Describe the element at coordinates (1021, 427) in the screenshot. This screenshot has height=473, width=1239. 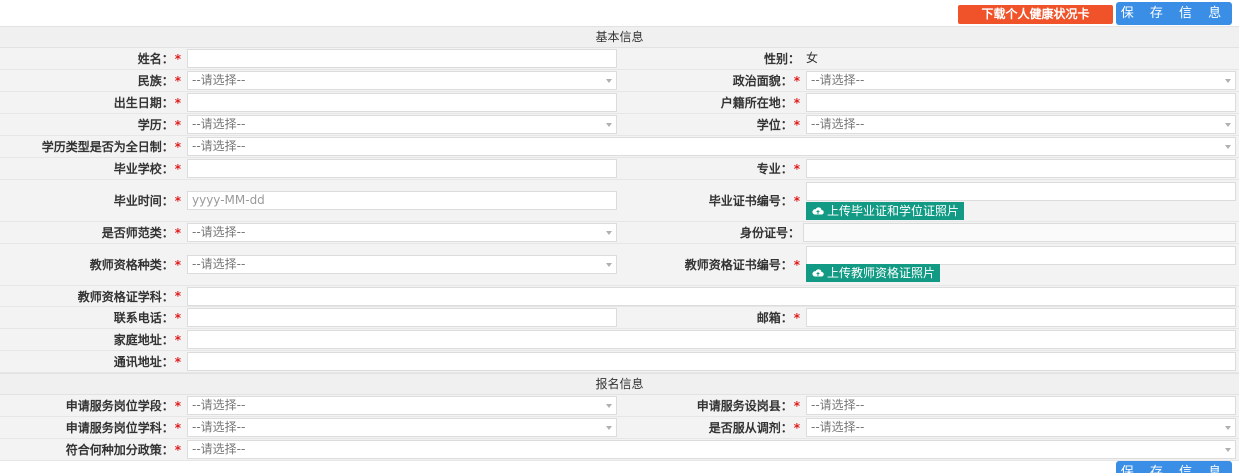
I see `accept-transfer-select: --请选择--` at that location.